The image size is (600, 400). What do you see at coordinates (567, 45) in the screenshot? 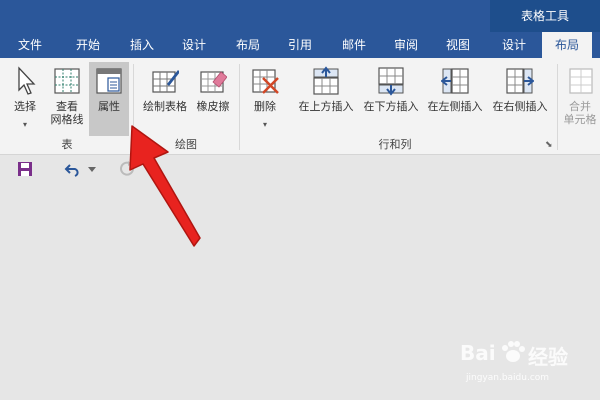
I see `tab-table-layout: 布局` at bounding box center [567, 45].